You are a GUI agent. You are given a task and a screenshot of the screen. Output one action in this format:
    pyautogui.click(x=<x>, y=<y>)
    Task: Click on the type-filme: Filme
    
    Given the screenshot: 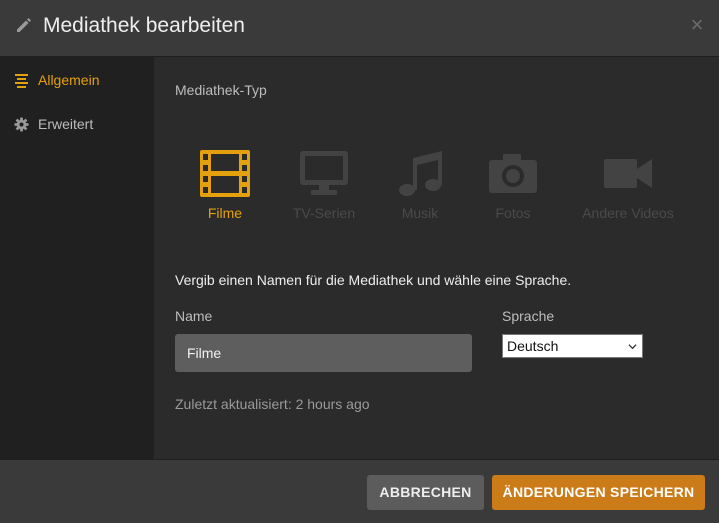 What is the action you would take?
    pyautogui.click(x=225, y=190)
    